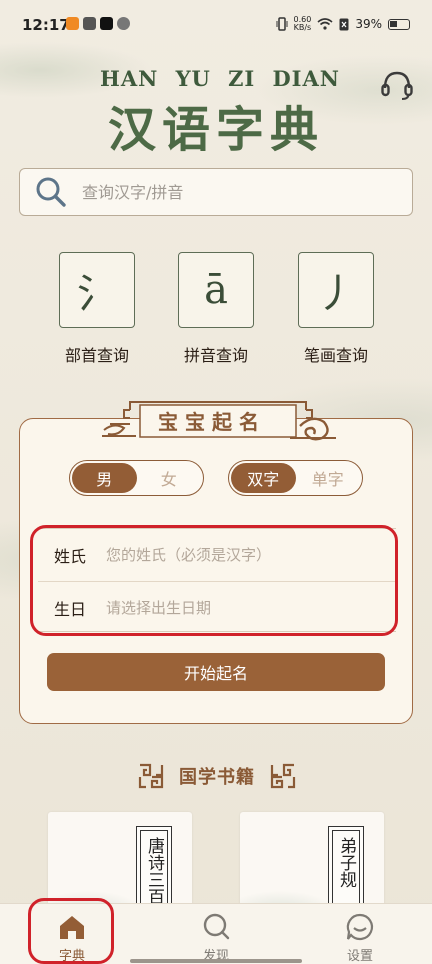 This screenshot has height=964, width=432. I want to click on book-title: 唐诗三百, so click(154, 871).